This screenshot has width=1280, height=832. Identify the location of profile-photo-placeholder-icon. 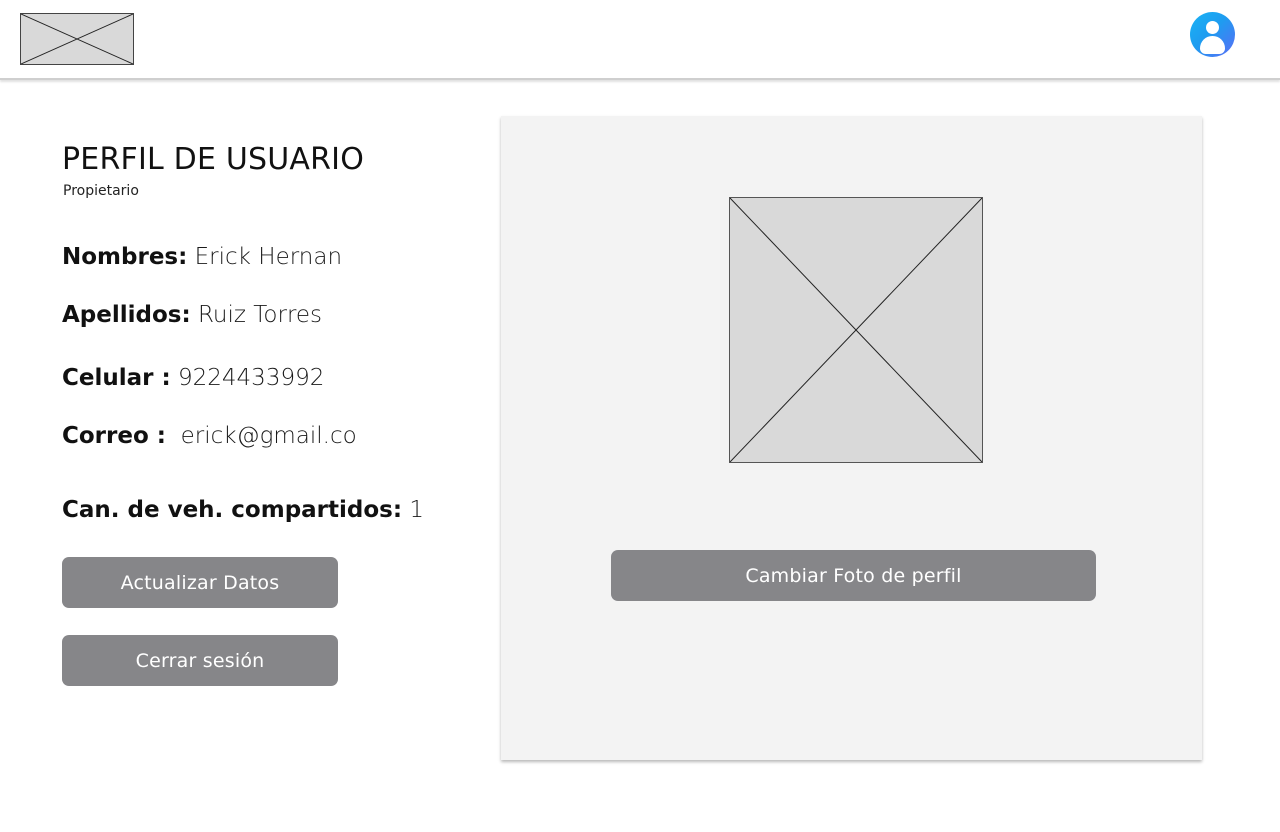
(856, 330).